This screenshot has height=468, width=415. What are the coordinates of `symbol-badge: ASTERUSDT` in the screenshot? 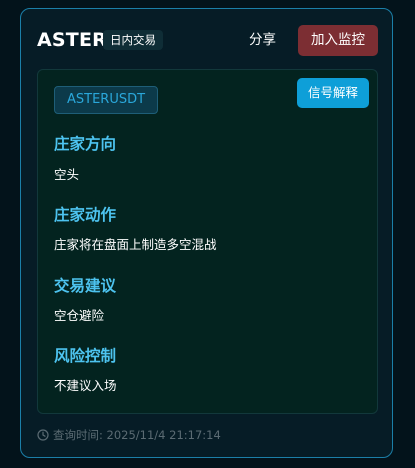 It's located at (106, 100).